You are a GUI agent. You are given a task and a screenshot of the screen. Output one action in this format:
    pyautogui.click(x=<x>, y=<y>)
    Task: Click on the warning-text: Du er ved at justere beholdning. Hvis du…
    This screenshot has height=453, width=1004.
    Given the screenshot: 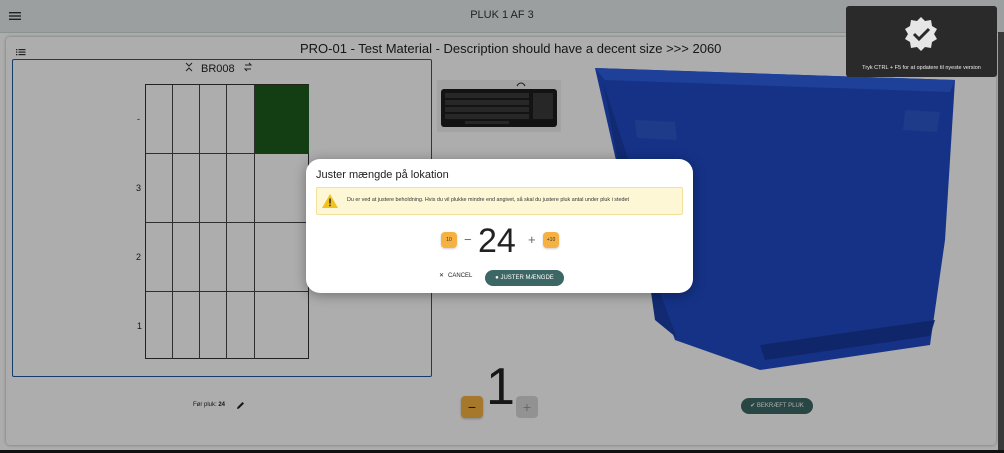 What is the action you would take?
    pyautogui.click(x=488, y=200)
    